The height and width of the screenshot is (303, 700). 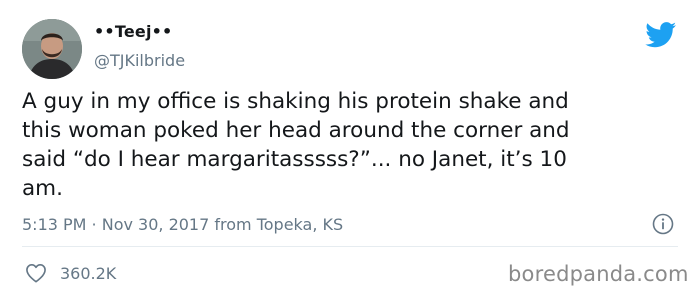 What do you see at coordinates (350, 246) in the screenshot?
I see `divider` at bounding box center [350, 246].